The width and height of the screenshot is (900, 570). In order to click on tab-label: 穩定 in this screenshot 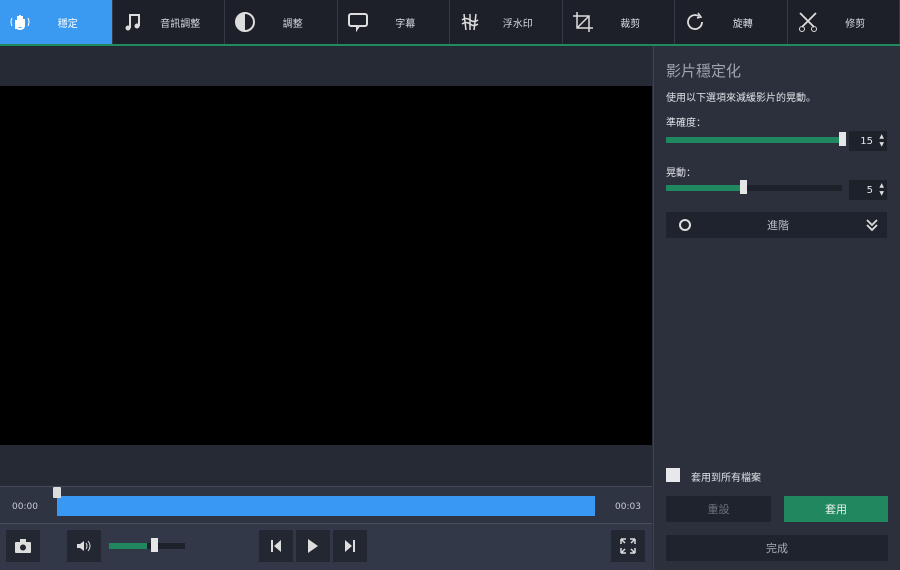, I will do `click(67, 24)`.